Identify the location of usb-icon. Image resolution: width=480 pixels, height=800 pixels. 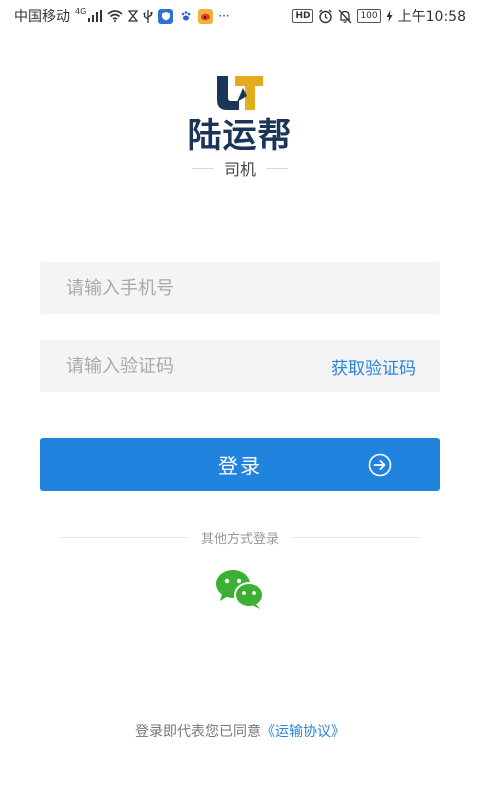
(148, 16).